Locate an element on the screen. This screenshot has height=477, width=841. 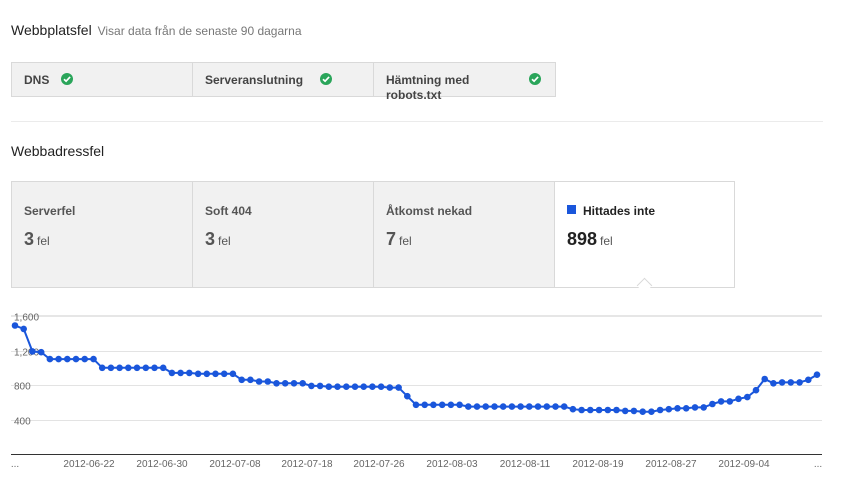
url-errors-title: Webbadressfel is located at coordinates (58, 151).